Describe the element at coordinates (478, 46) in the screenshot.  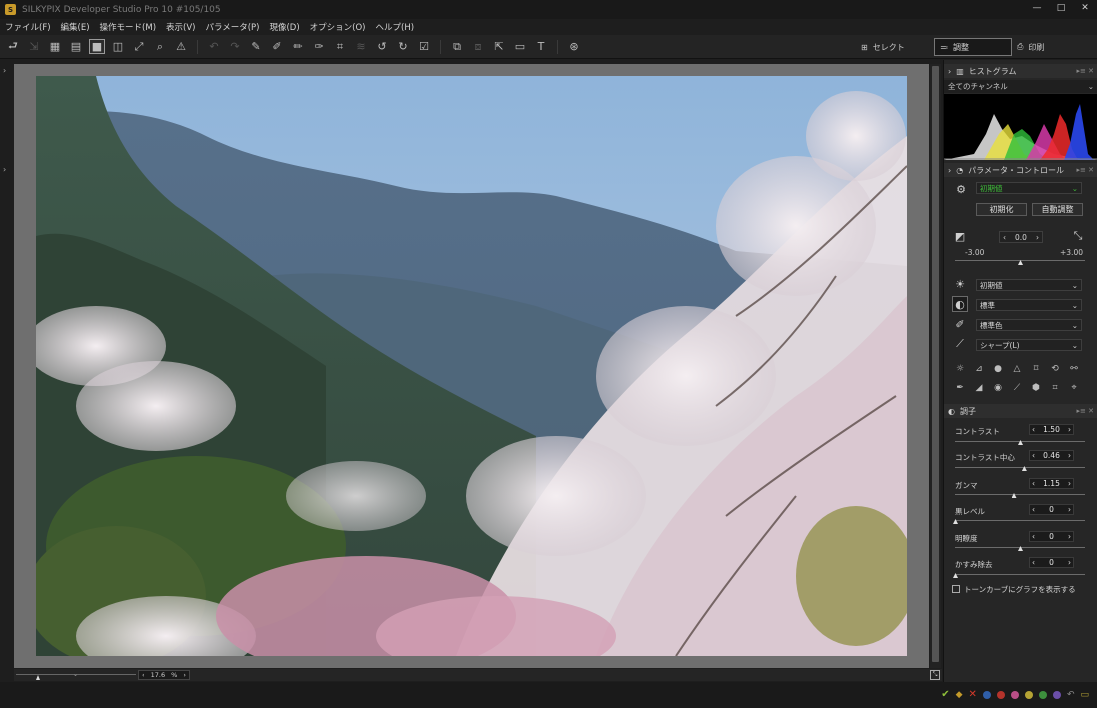
I see `batch-develop-icon: ⧈` at that location.